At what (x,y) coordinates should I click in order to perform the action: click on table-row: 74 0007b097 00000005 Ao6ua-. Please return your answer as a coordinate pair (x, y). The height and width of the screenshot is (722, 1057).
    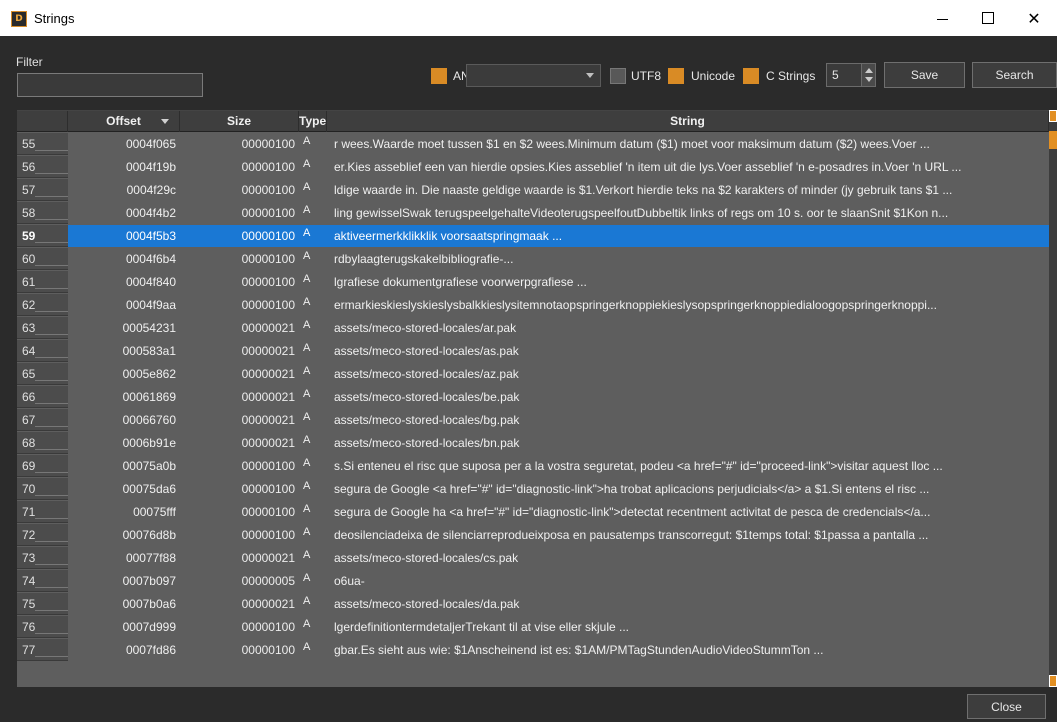
    Looking at the image, I should click on (533, 581).